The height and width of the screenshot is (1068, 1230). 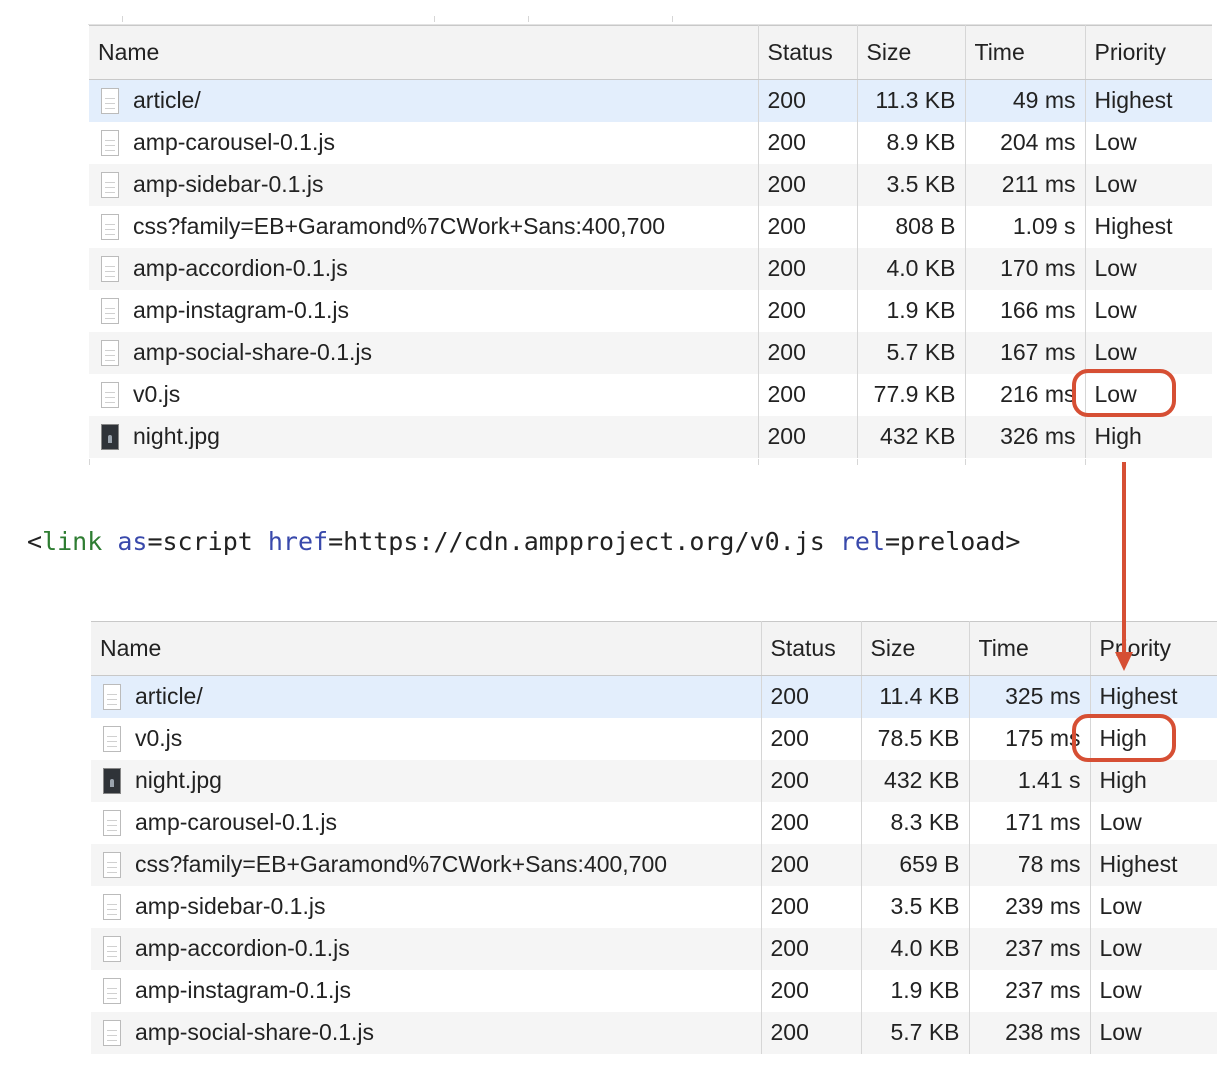 I want to click on arrow-head, so click(x=1124, y=661).